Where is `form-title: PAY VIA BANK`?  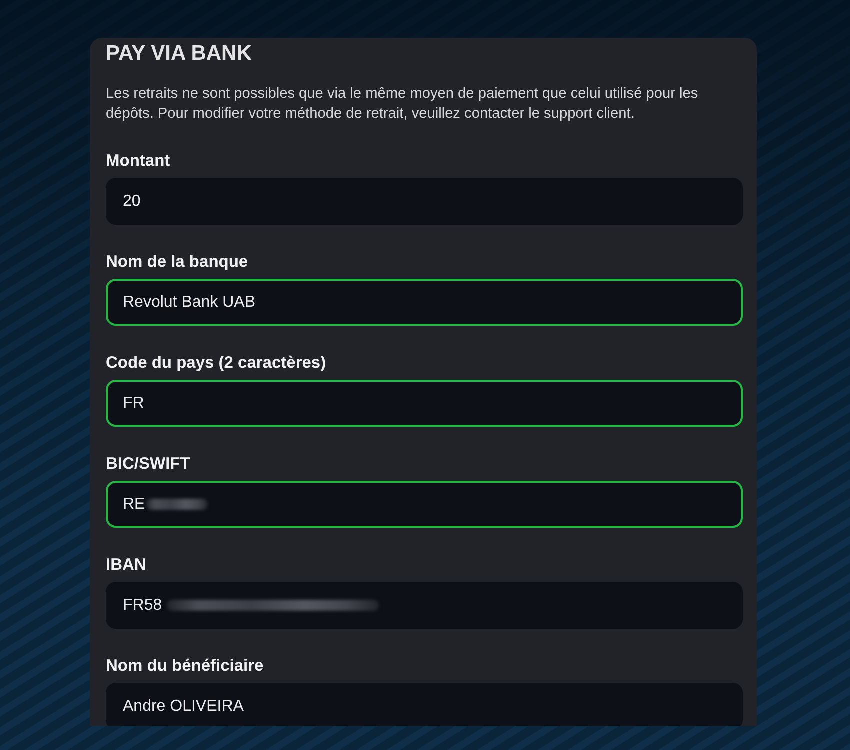
form-title: PAY VIA BANK is located at coordinates (179, 54).